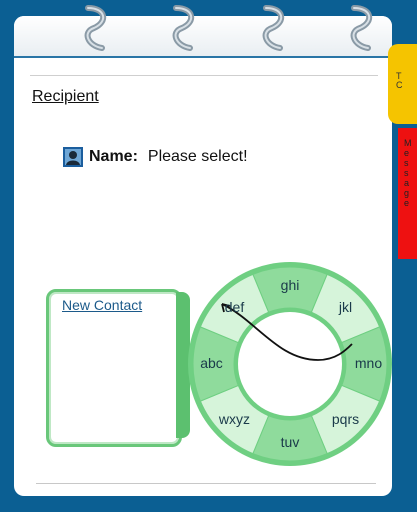 This screenshot has height=512, width=417. Describe the element at coordinates (234, 419) in the screenshot. I see `dial-label-wxyz: wxyz` at that location.